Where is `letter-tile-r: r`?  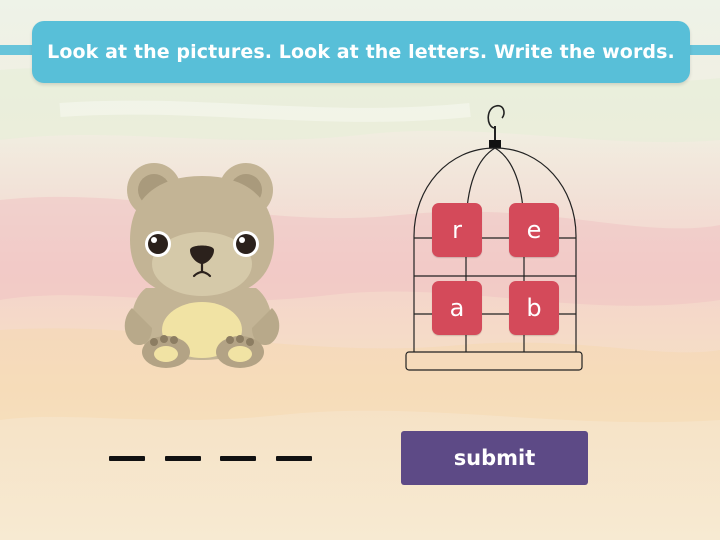
letter-tile-r: r is located at coordinates (457, 230).